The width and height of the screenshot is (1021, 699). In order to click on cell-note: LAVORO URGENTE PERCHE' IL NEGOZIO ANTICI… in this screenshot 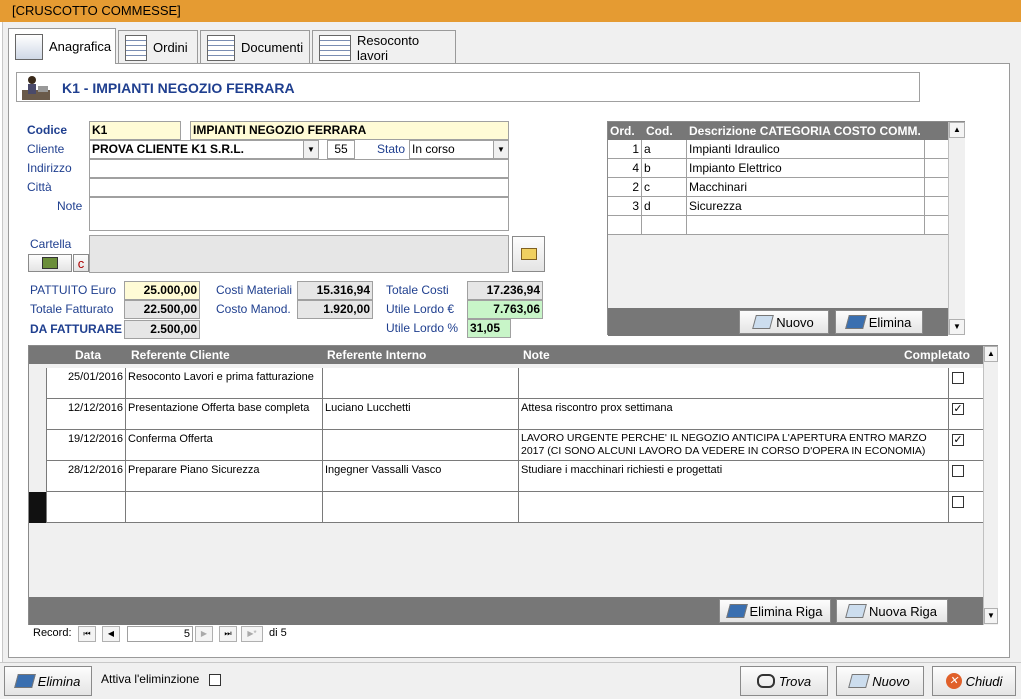, I will do `click(734, 445)`.